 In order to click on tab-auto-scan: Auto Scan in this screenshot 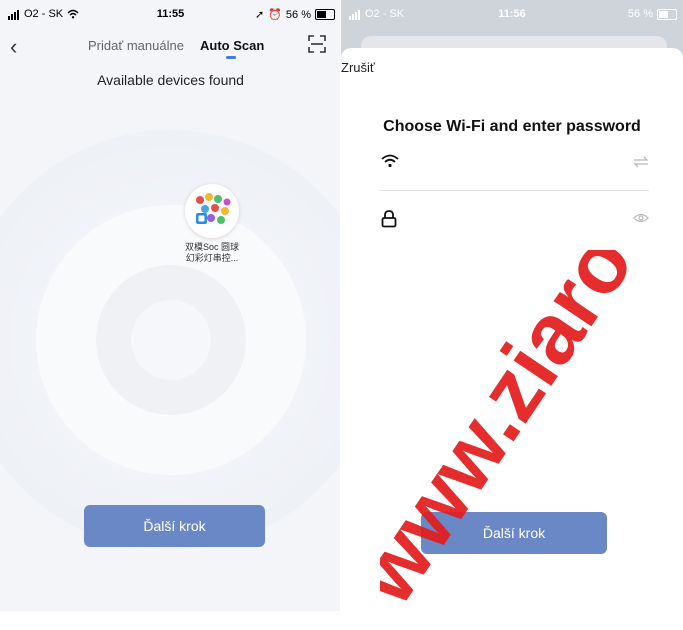, I will do `click(232, 45)`.